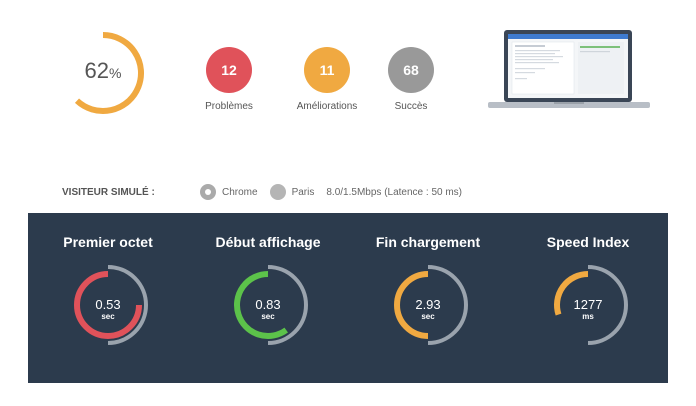  I want to click on improvements-count-badge: 11, so click(327, 70).